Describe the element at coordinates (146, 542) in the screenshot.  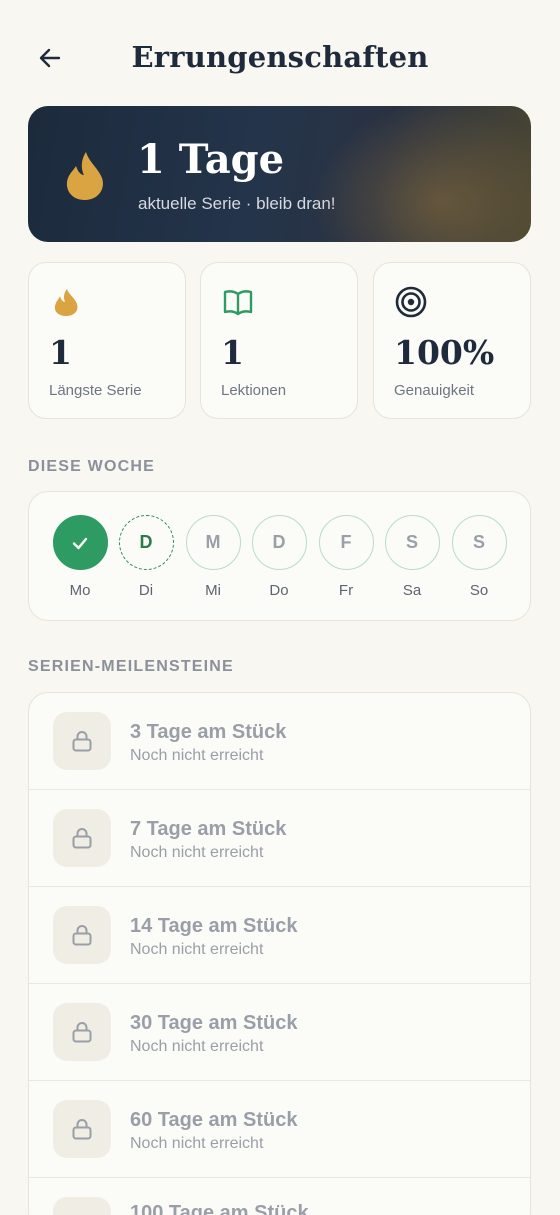
I see `day-circle-today: D` at that location.